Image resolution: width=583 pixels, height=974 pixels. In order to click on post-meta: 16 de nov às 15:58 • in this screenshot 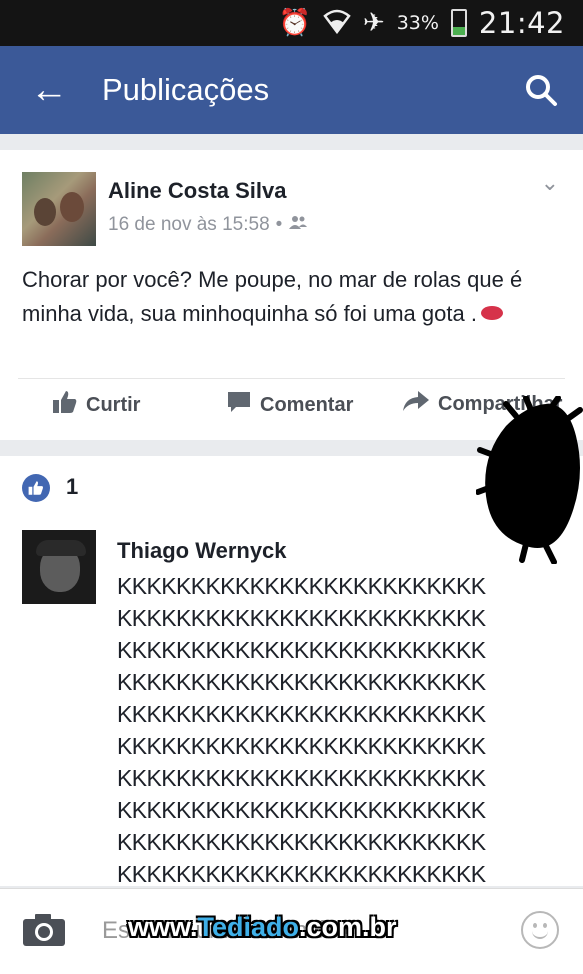, I will do `click(208, 225)`.